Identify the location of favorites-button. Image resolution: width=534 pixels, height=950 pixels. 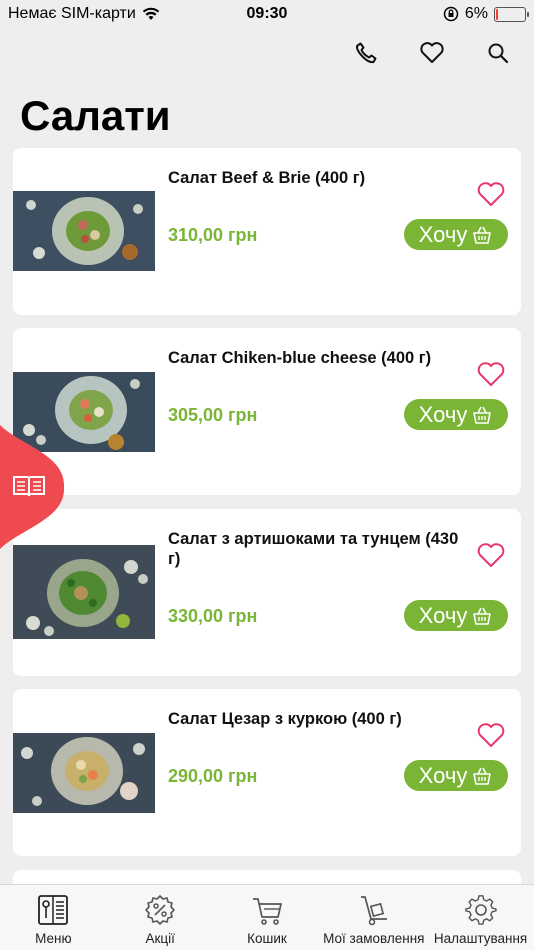
(432, 53).